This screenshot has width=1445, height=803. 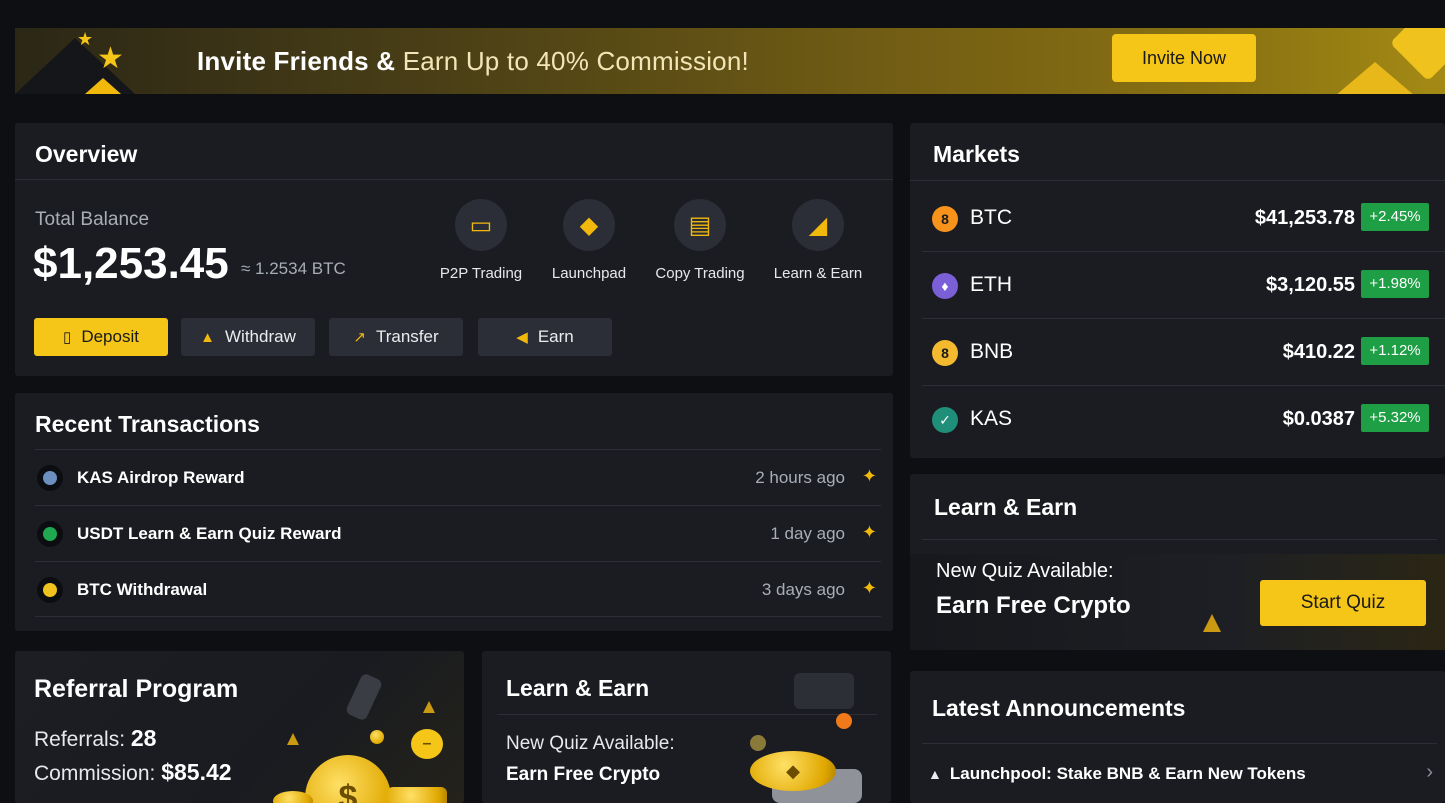 I want to click on book-icon: ◢, so click(x=818, y=225).